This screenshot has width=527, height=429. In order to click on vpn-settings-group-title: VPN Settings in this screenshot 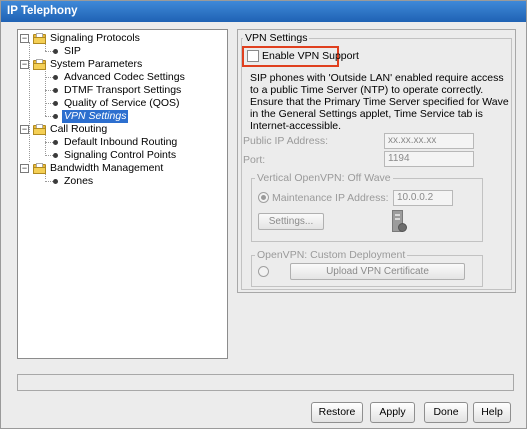, I will do `click(276, 38)`.